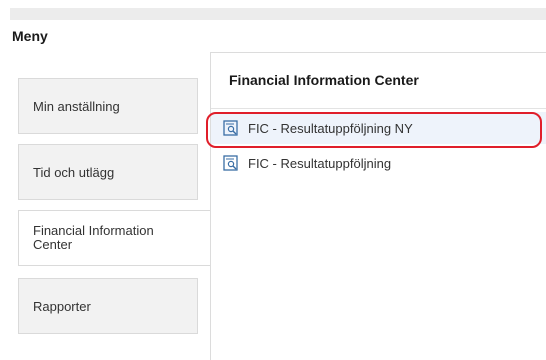  I want to click on report-item-fic-resultatuppfoljning: FIC - Resultatuppföljning, so click(378, 163).